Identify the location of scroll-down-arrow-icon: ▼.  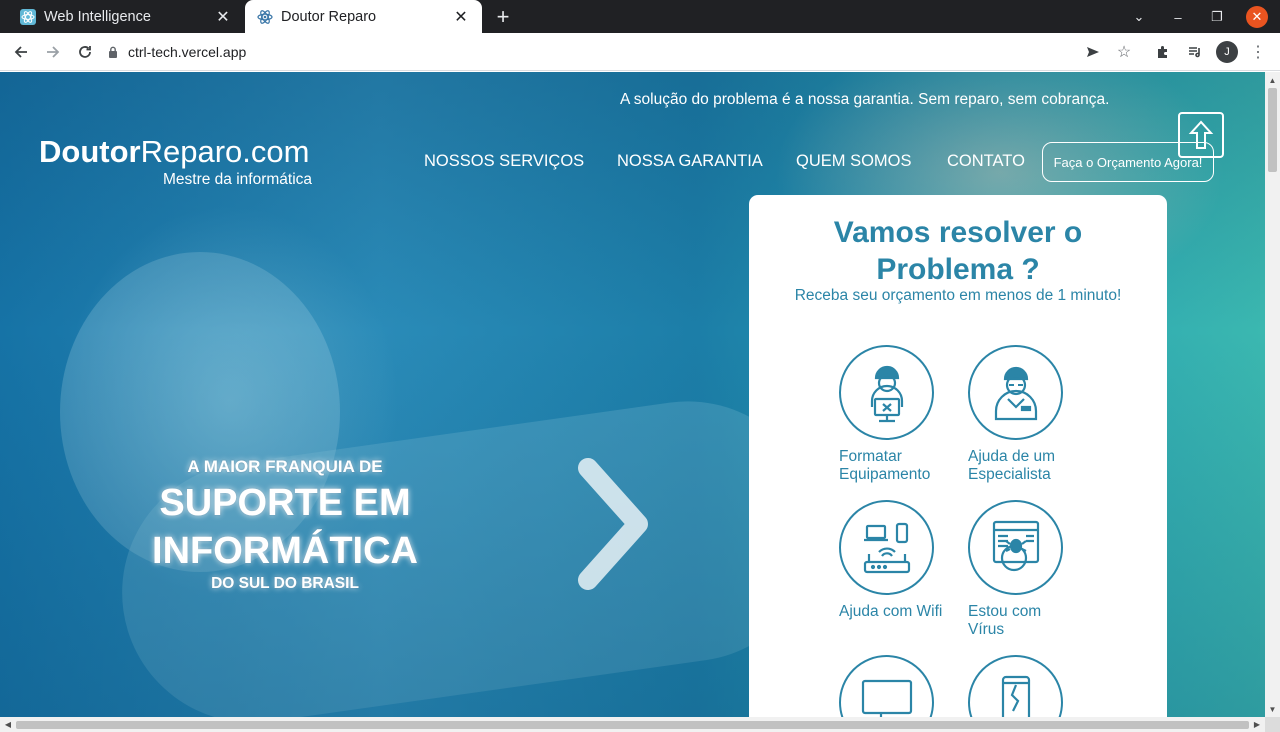
(1272, 709).